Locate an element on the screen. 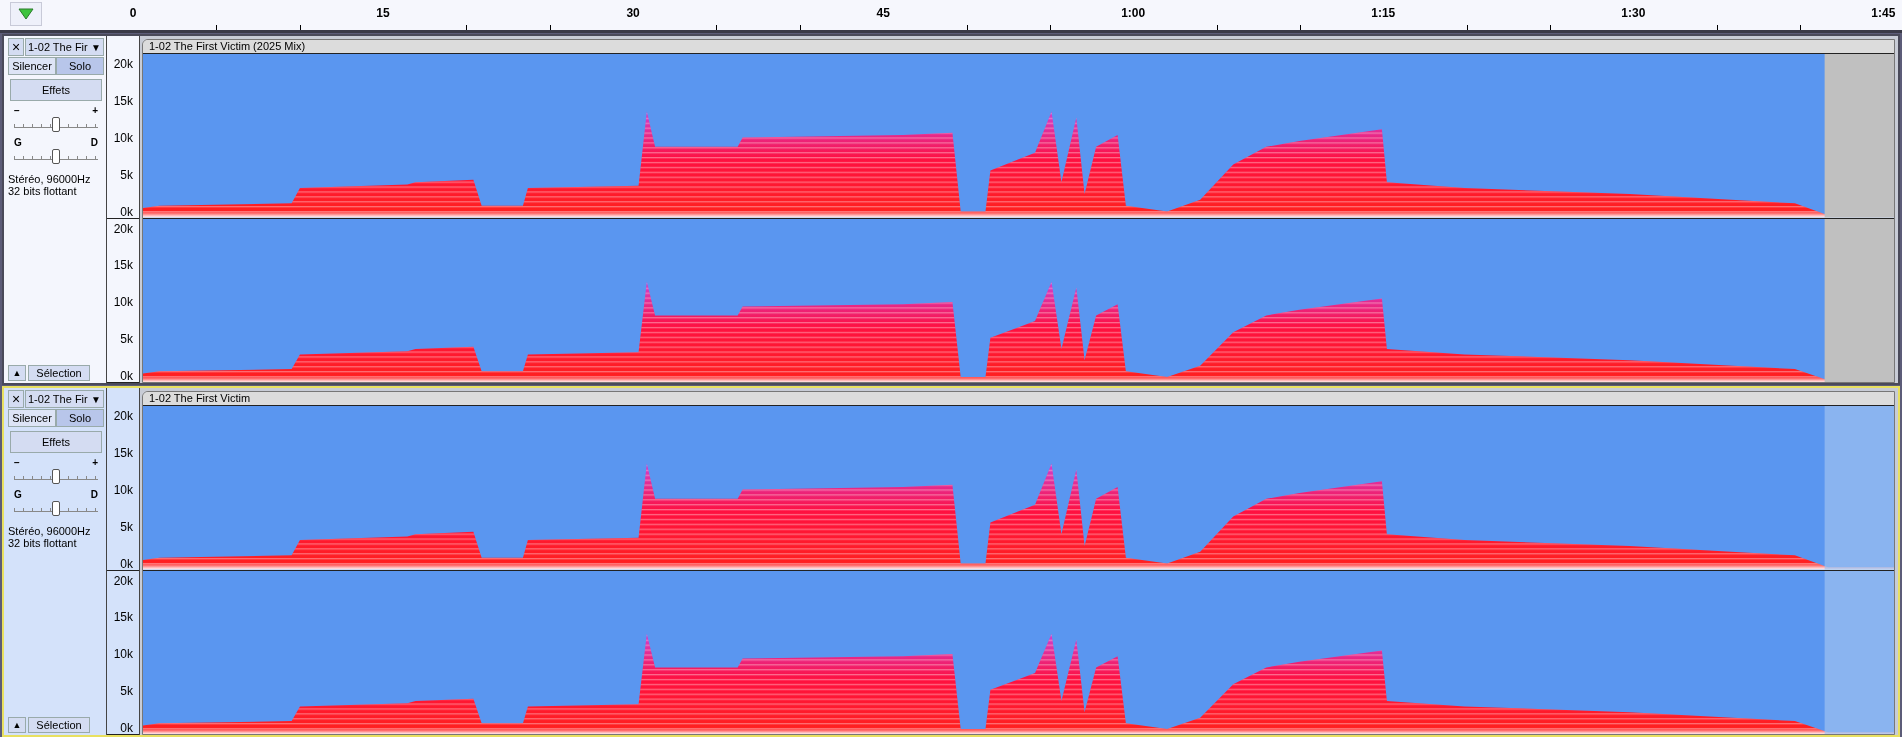  triangle-icon is located at coordinates (26, 14).